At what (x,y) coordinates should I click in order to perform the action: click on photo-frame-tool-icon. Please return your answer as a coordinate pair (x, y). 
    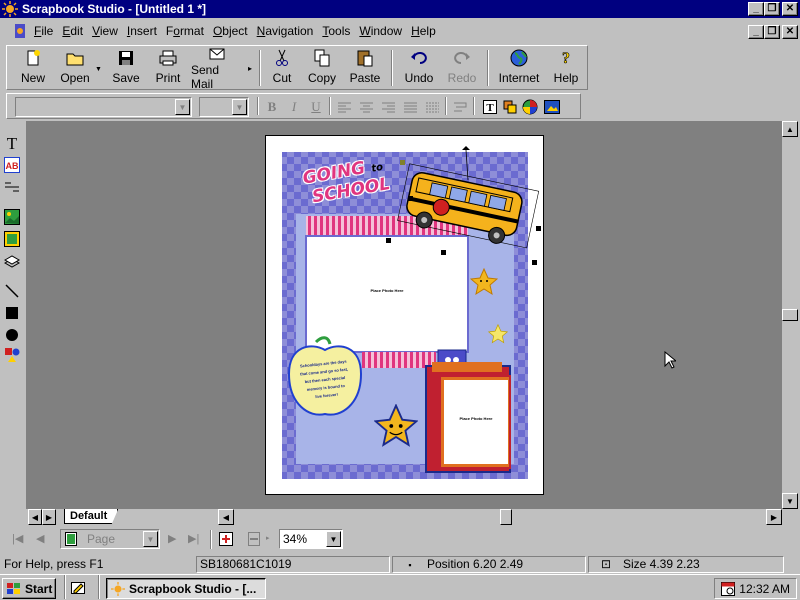
    Looking at the image, I should click on (12, 239).